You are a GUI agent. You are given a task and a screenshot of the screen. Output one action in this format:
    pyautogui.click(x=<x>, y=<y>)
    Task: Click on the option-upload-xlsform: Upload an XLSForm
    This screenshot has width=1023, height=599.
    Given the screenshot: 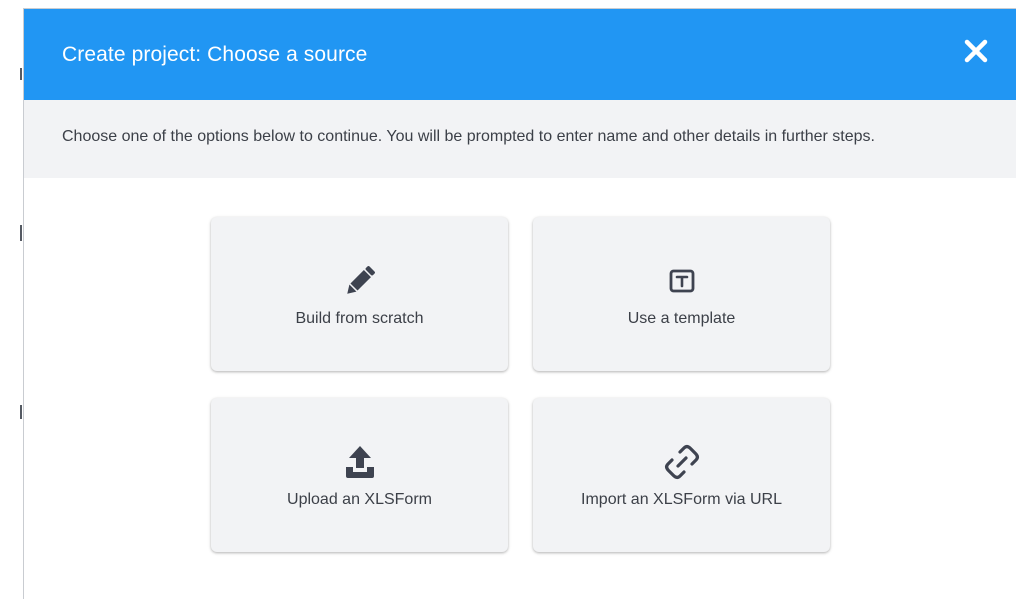 What is the action you would take?
    pyautogui.click(x=359, y=475)
    